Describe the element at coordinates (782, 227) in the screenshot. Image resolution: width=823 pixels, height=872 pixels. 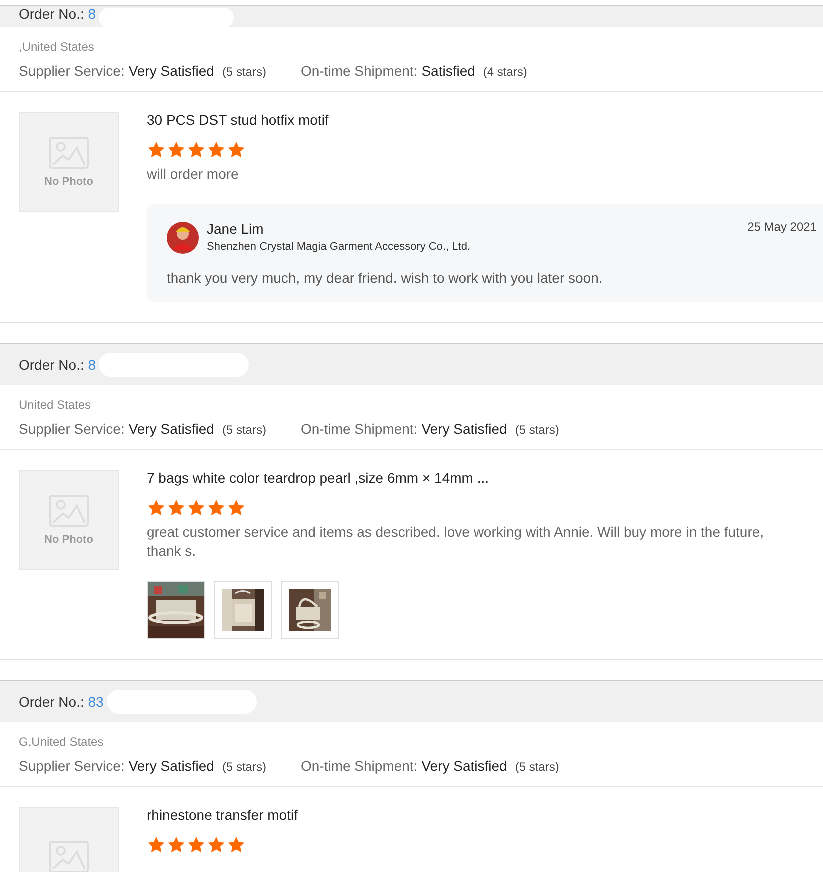
I see `reply-date: 25 May 2021` at that location.